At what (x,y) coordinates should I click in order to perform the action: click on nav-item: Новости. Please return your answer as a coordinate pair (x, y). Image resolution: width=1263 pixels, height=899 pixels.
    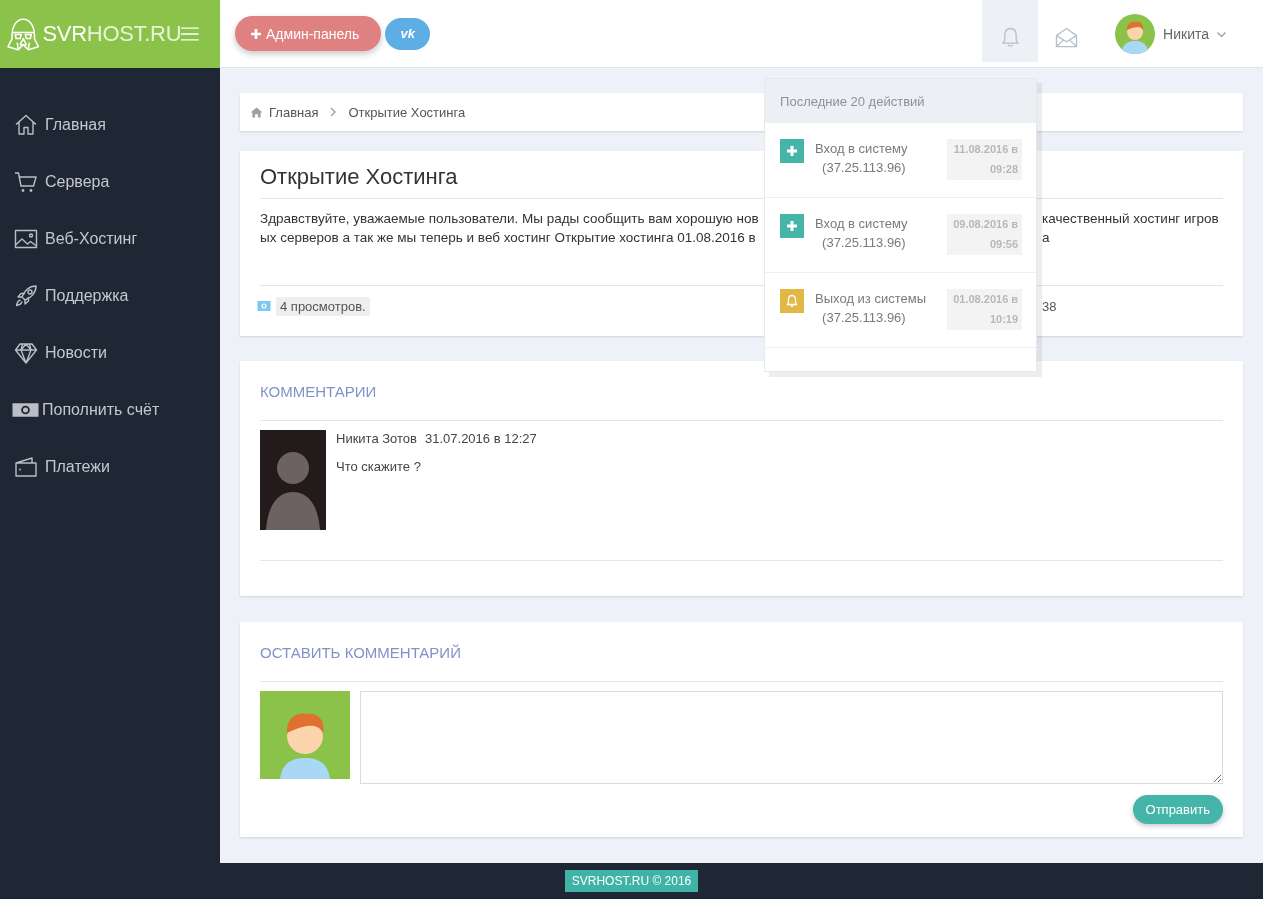
    Looking at the image, I should click on (110, 352).